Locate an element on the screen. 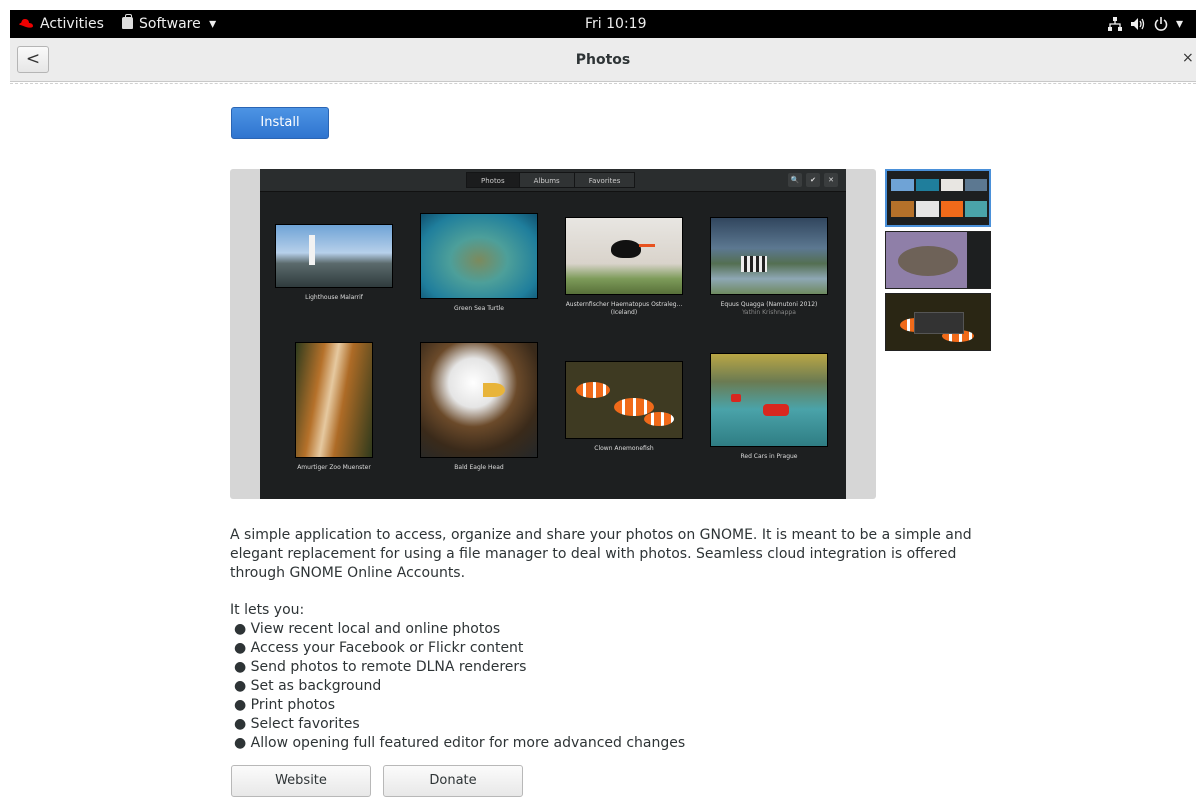  photo-eagle is located at coordinates (479, 400).